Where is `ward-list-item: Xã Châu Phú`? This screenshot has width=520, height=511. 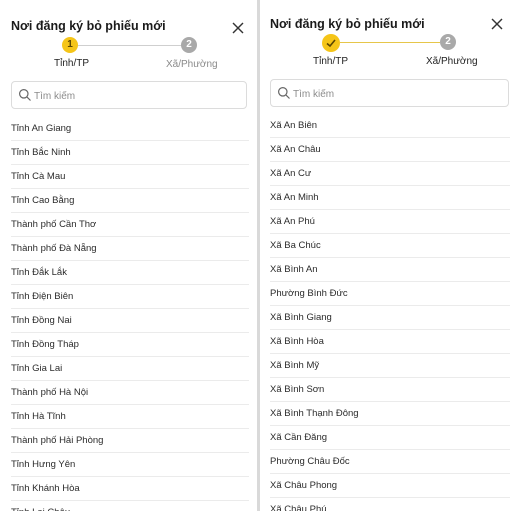 ward-list-item: Xã Châu Phú is located at coordinates (390, 504).